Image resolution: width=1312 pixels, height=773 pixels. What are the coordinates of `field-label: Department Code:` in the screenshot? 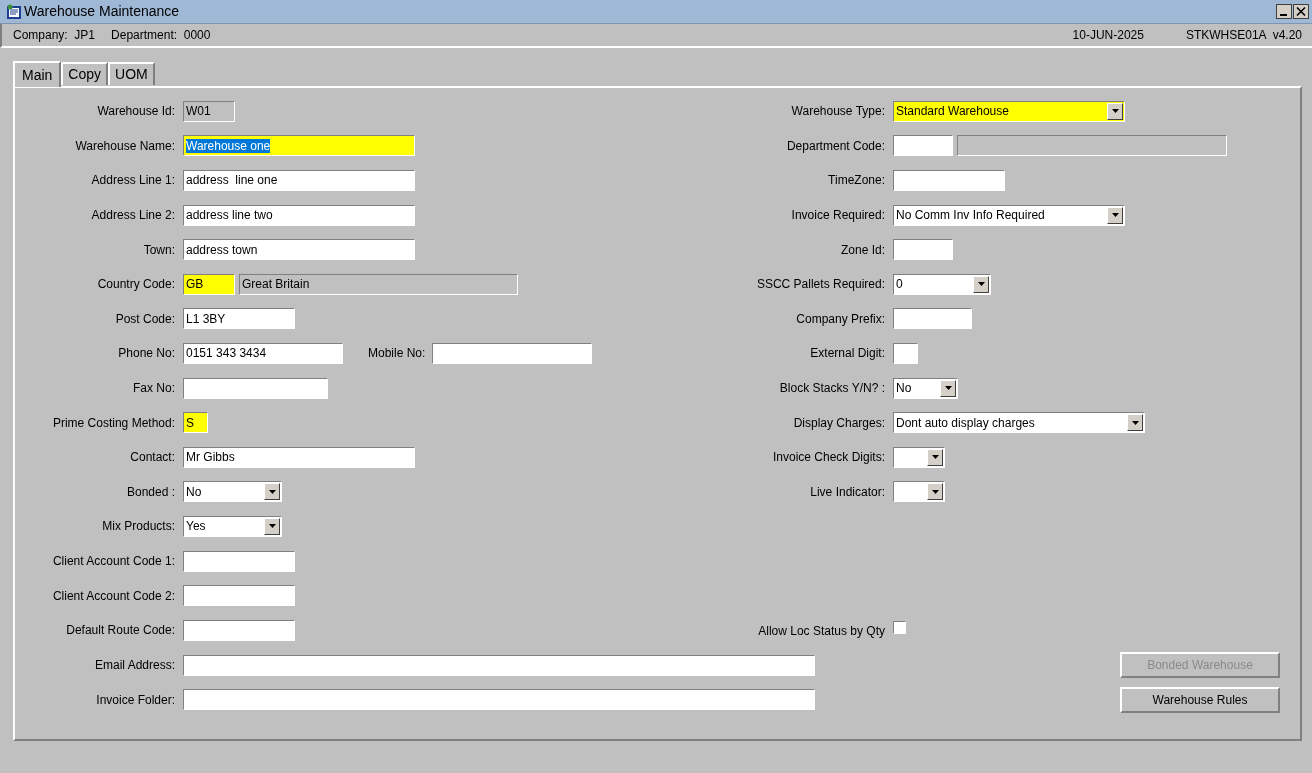 It's located at (835, 146).